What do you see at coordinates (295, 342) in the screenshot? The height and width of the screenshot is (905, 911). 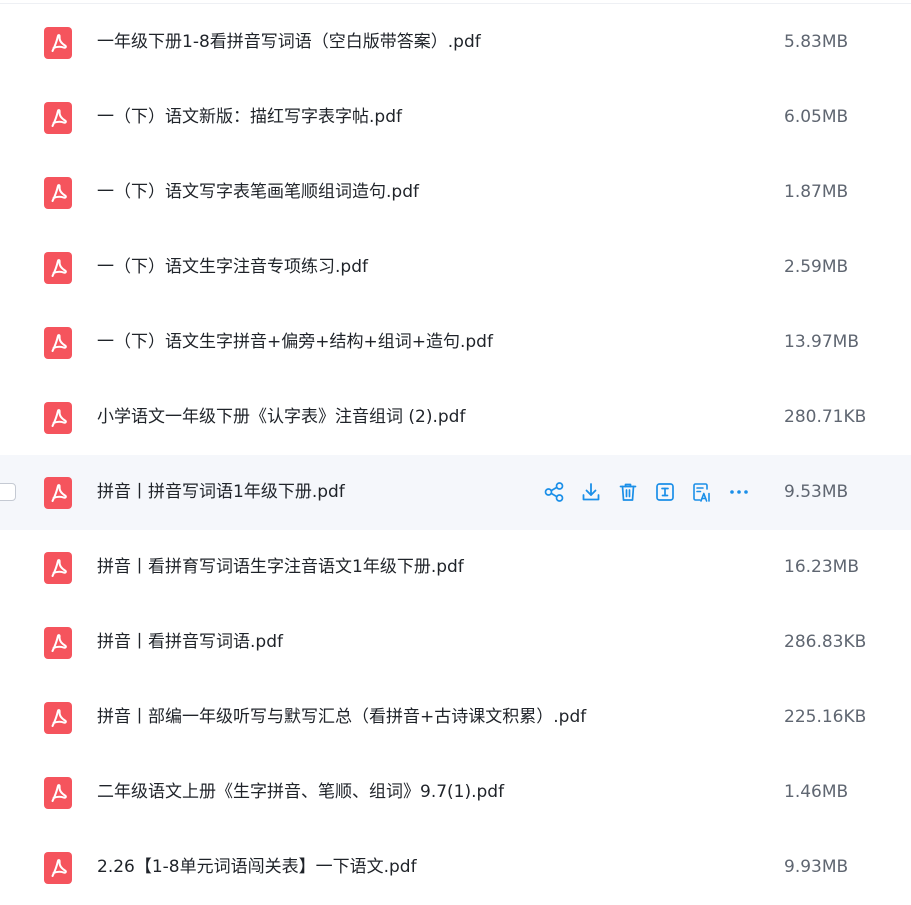 I see `file-name: 一（下）语文生字拼音+偏旁+结构+组词+造句.pdf` at bounding box center [295, 342].